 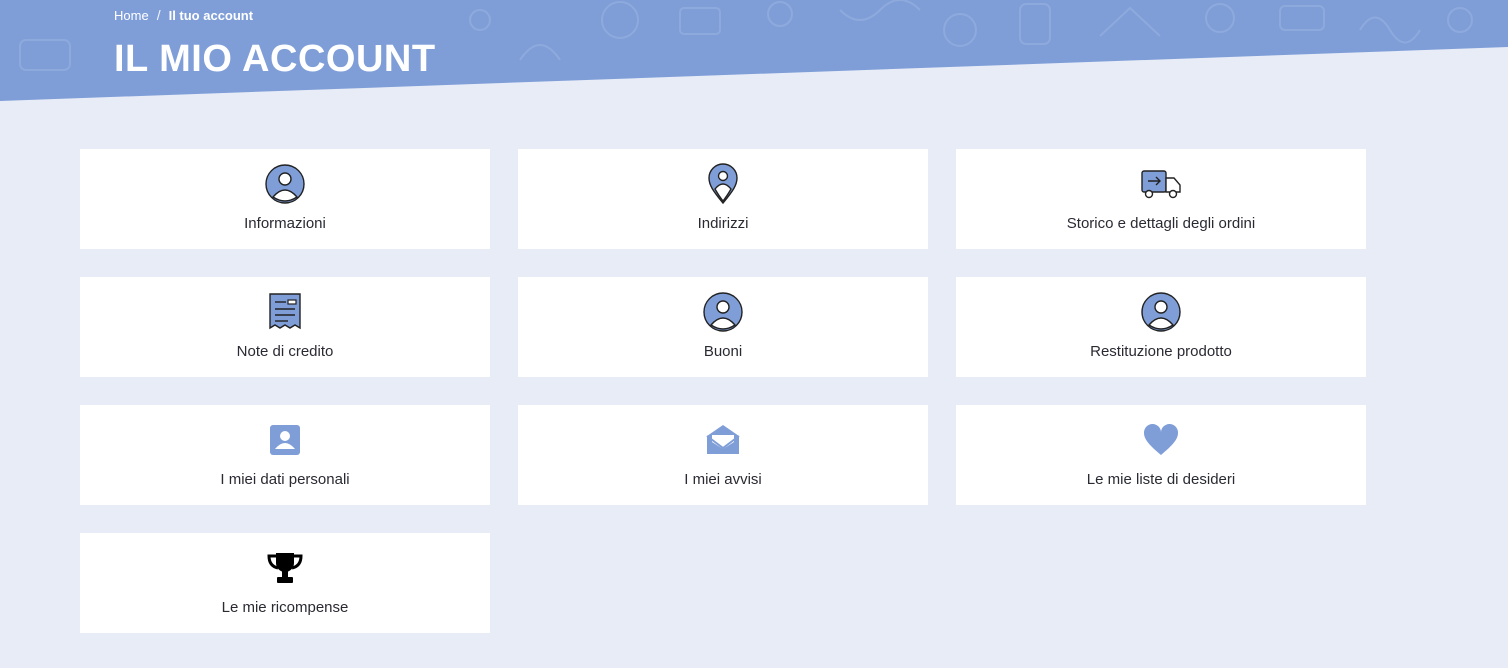 I want to click on card-label: Le mie ricompense, so click(x=285, y=607).